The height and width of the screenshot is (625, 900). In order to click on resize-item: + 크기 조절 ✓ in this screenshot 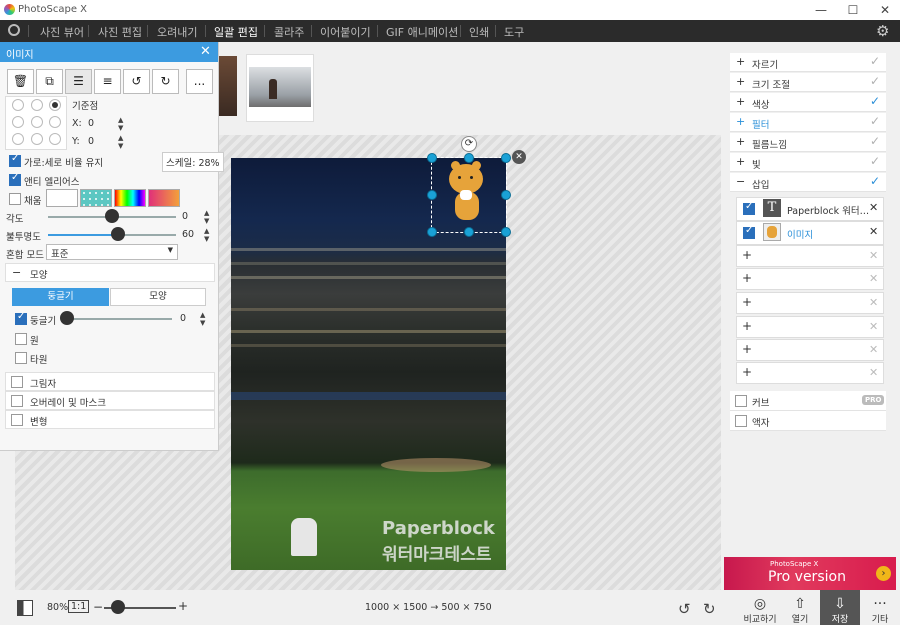, I will do `click(808, 82)`.